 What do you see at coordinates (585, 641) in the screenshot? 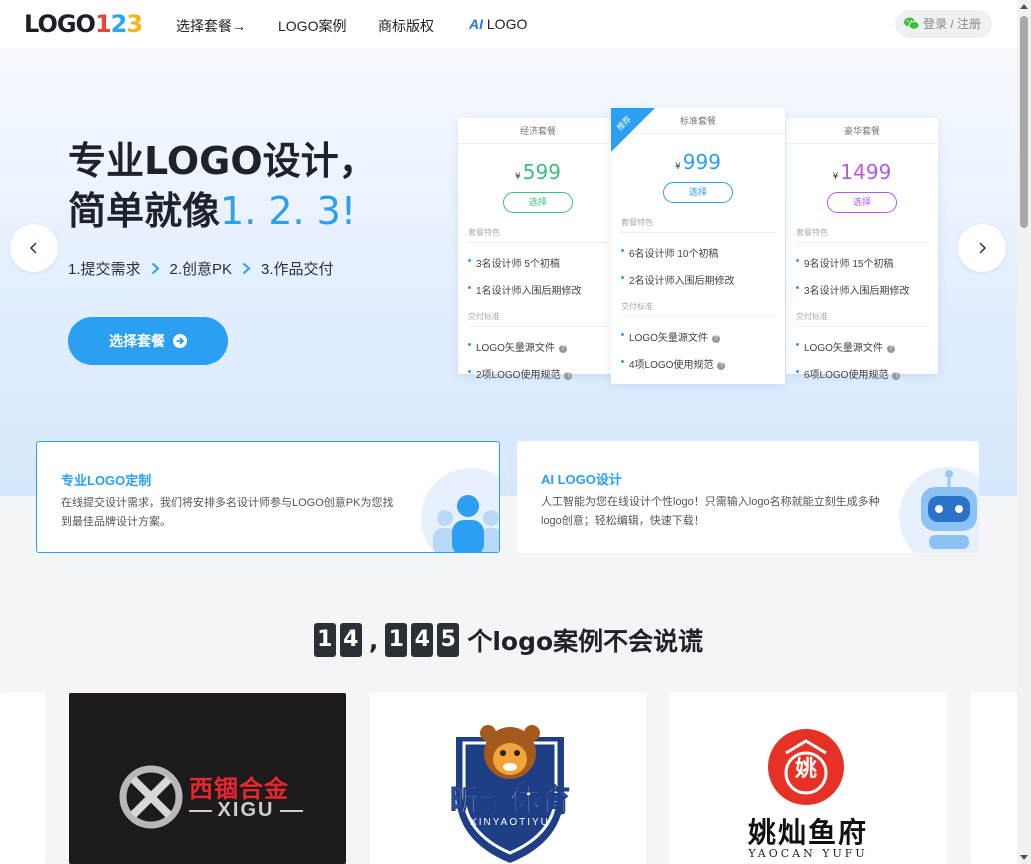
I see `counter-caption: 个logo案例不会说谎` at bounding box center [585, 641].